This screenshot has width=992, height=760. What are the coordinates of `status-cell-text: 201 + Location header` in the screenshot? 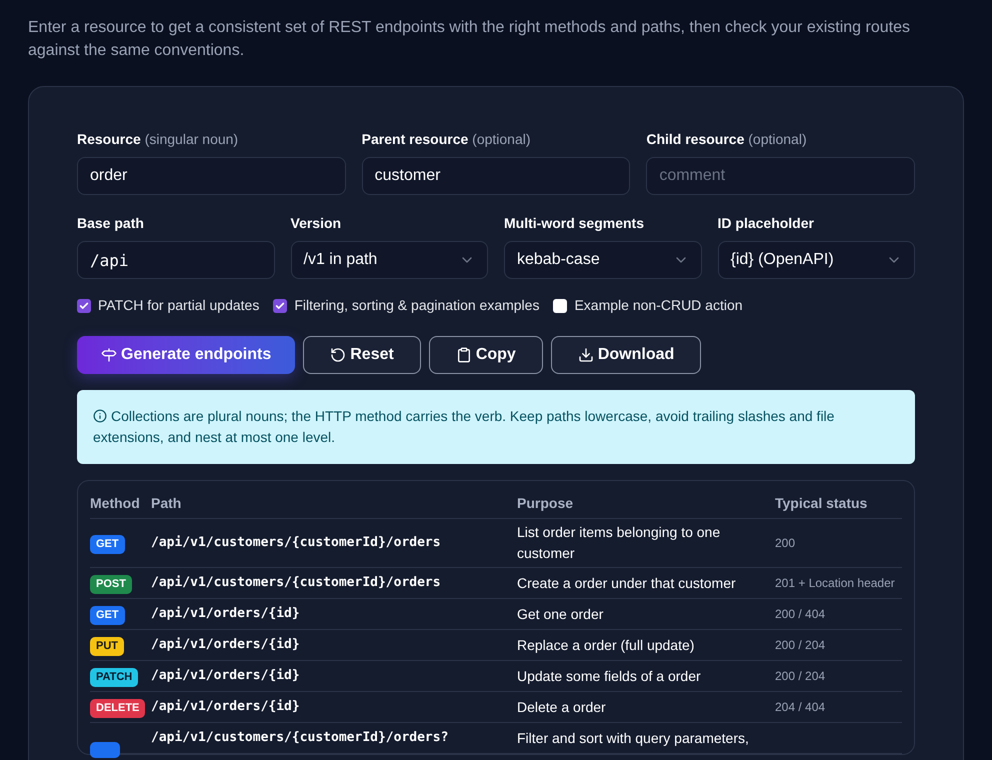 It's located at (835, 583).